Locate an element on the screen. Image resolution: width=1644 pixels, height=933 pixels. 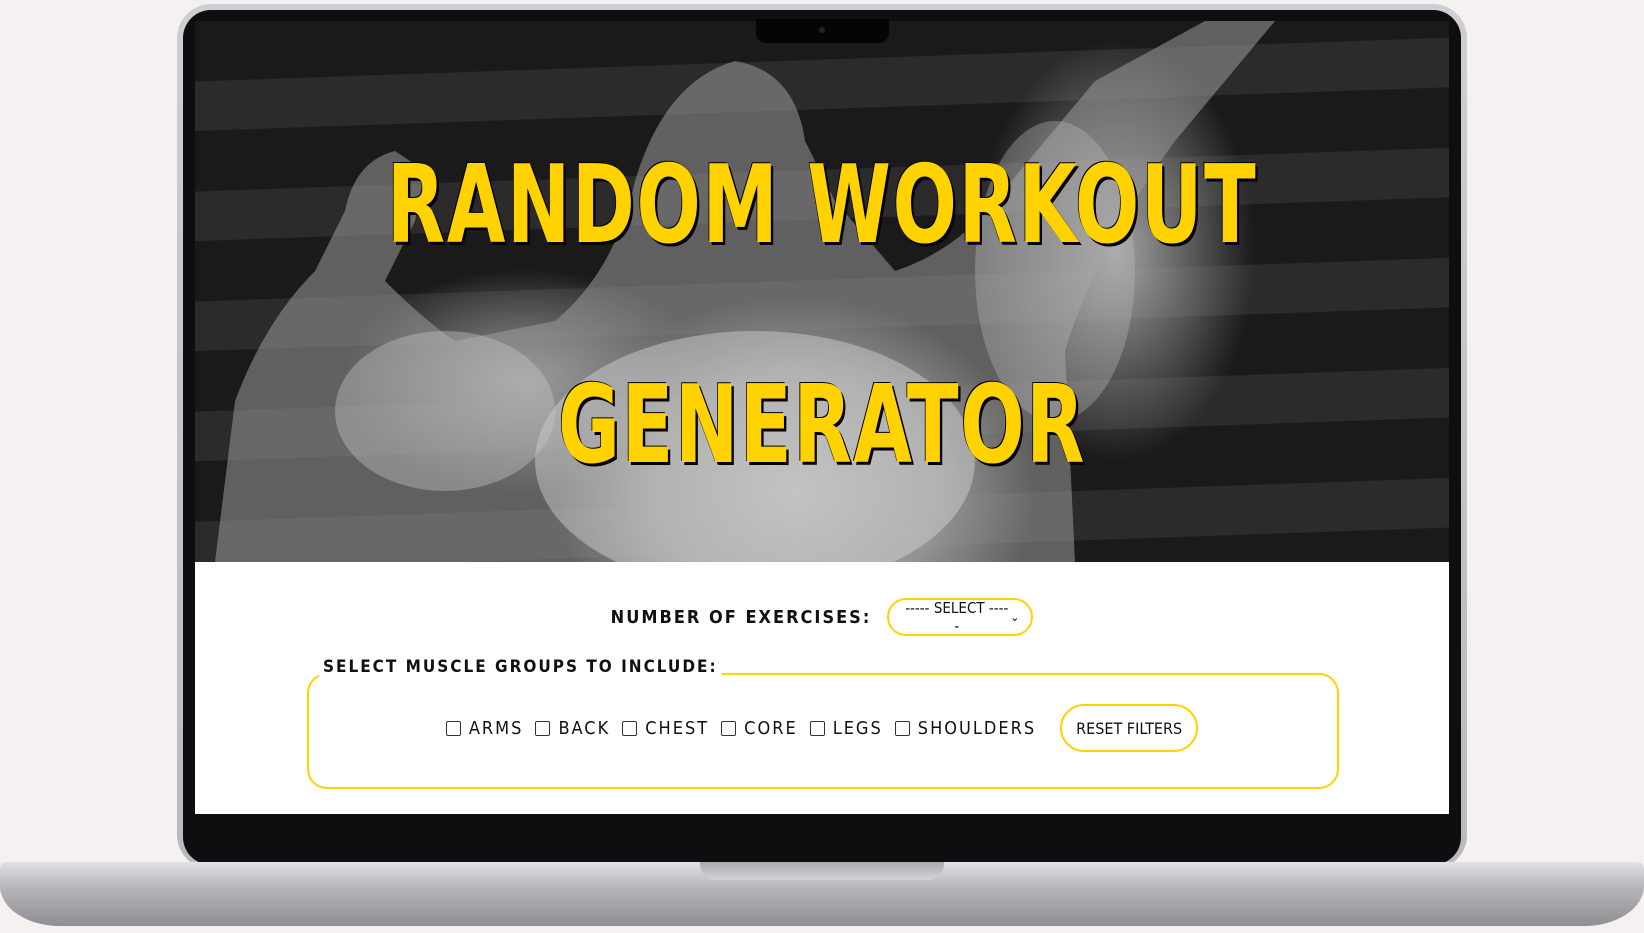
checkbox-label: BACK is located at coordinates (584, 728).